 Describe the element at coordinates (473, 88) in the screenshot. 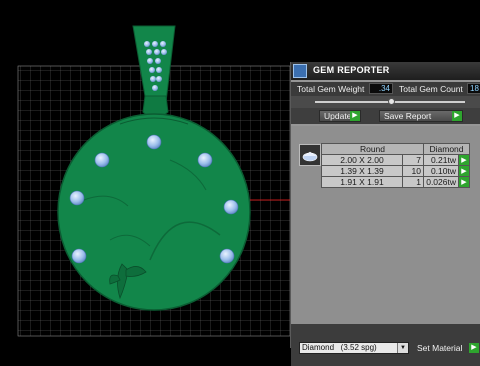

I see `total-gem-count-value: 18` at that location.